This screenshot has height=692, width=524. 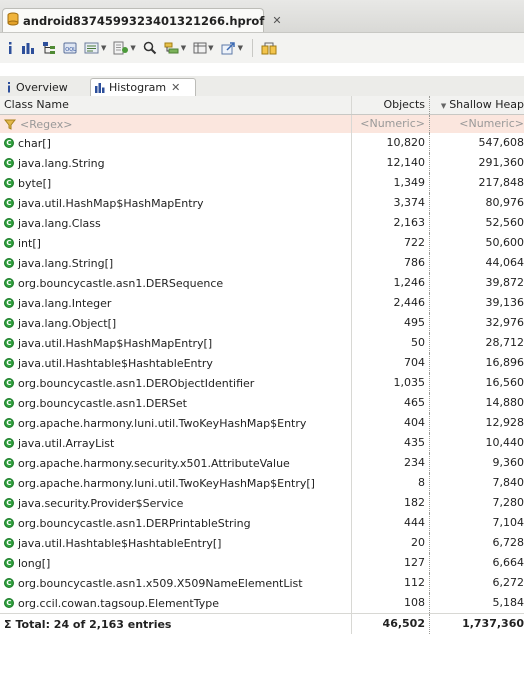 What do you see at coordinates (95, 48) in the screenshot?
I see `thread-overview-icon: ▼` at bounding box center [95, 48].